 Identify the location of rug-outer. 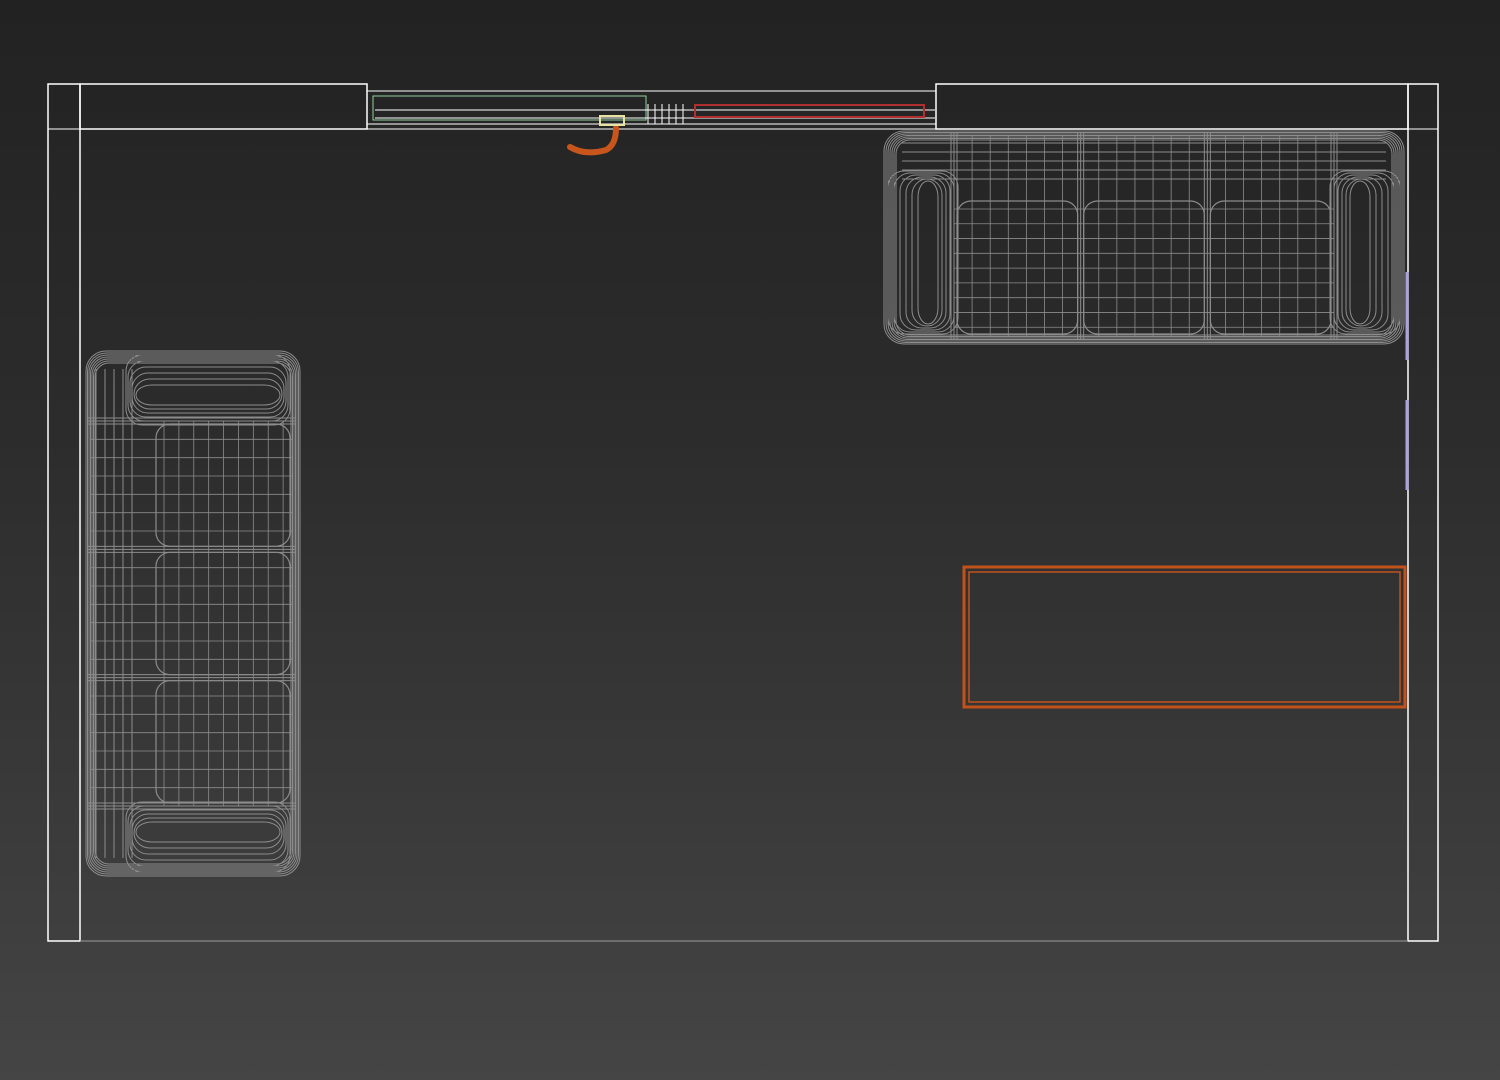
(1184, 637).